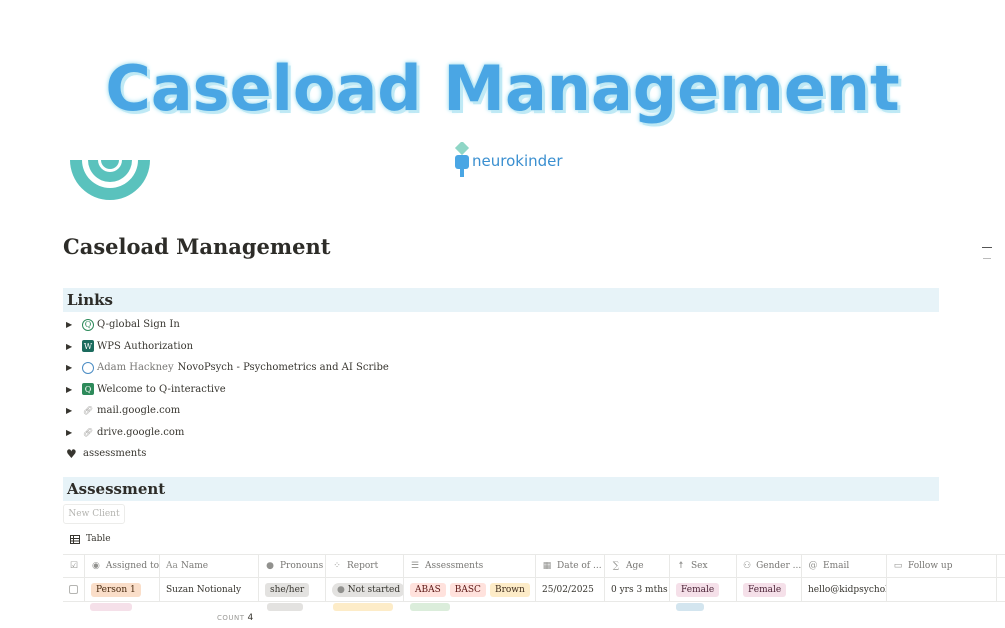  I want to click on email-value: hello@kidpsycholog, so click(847, 590).